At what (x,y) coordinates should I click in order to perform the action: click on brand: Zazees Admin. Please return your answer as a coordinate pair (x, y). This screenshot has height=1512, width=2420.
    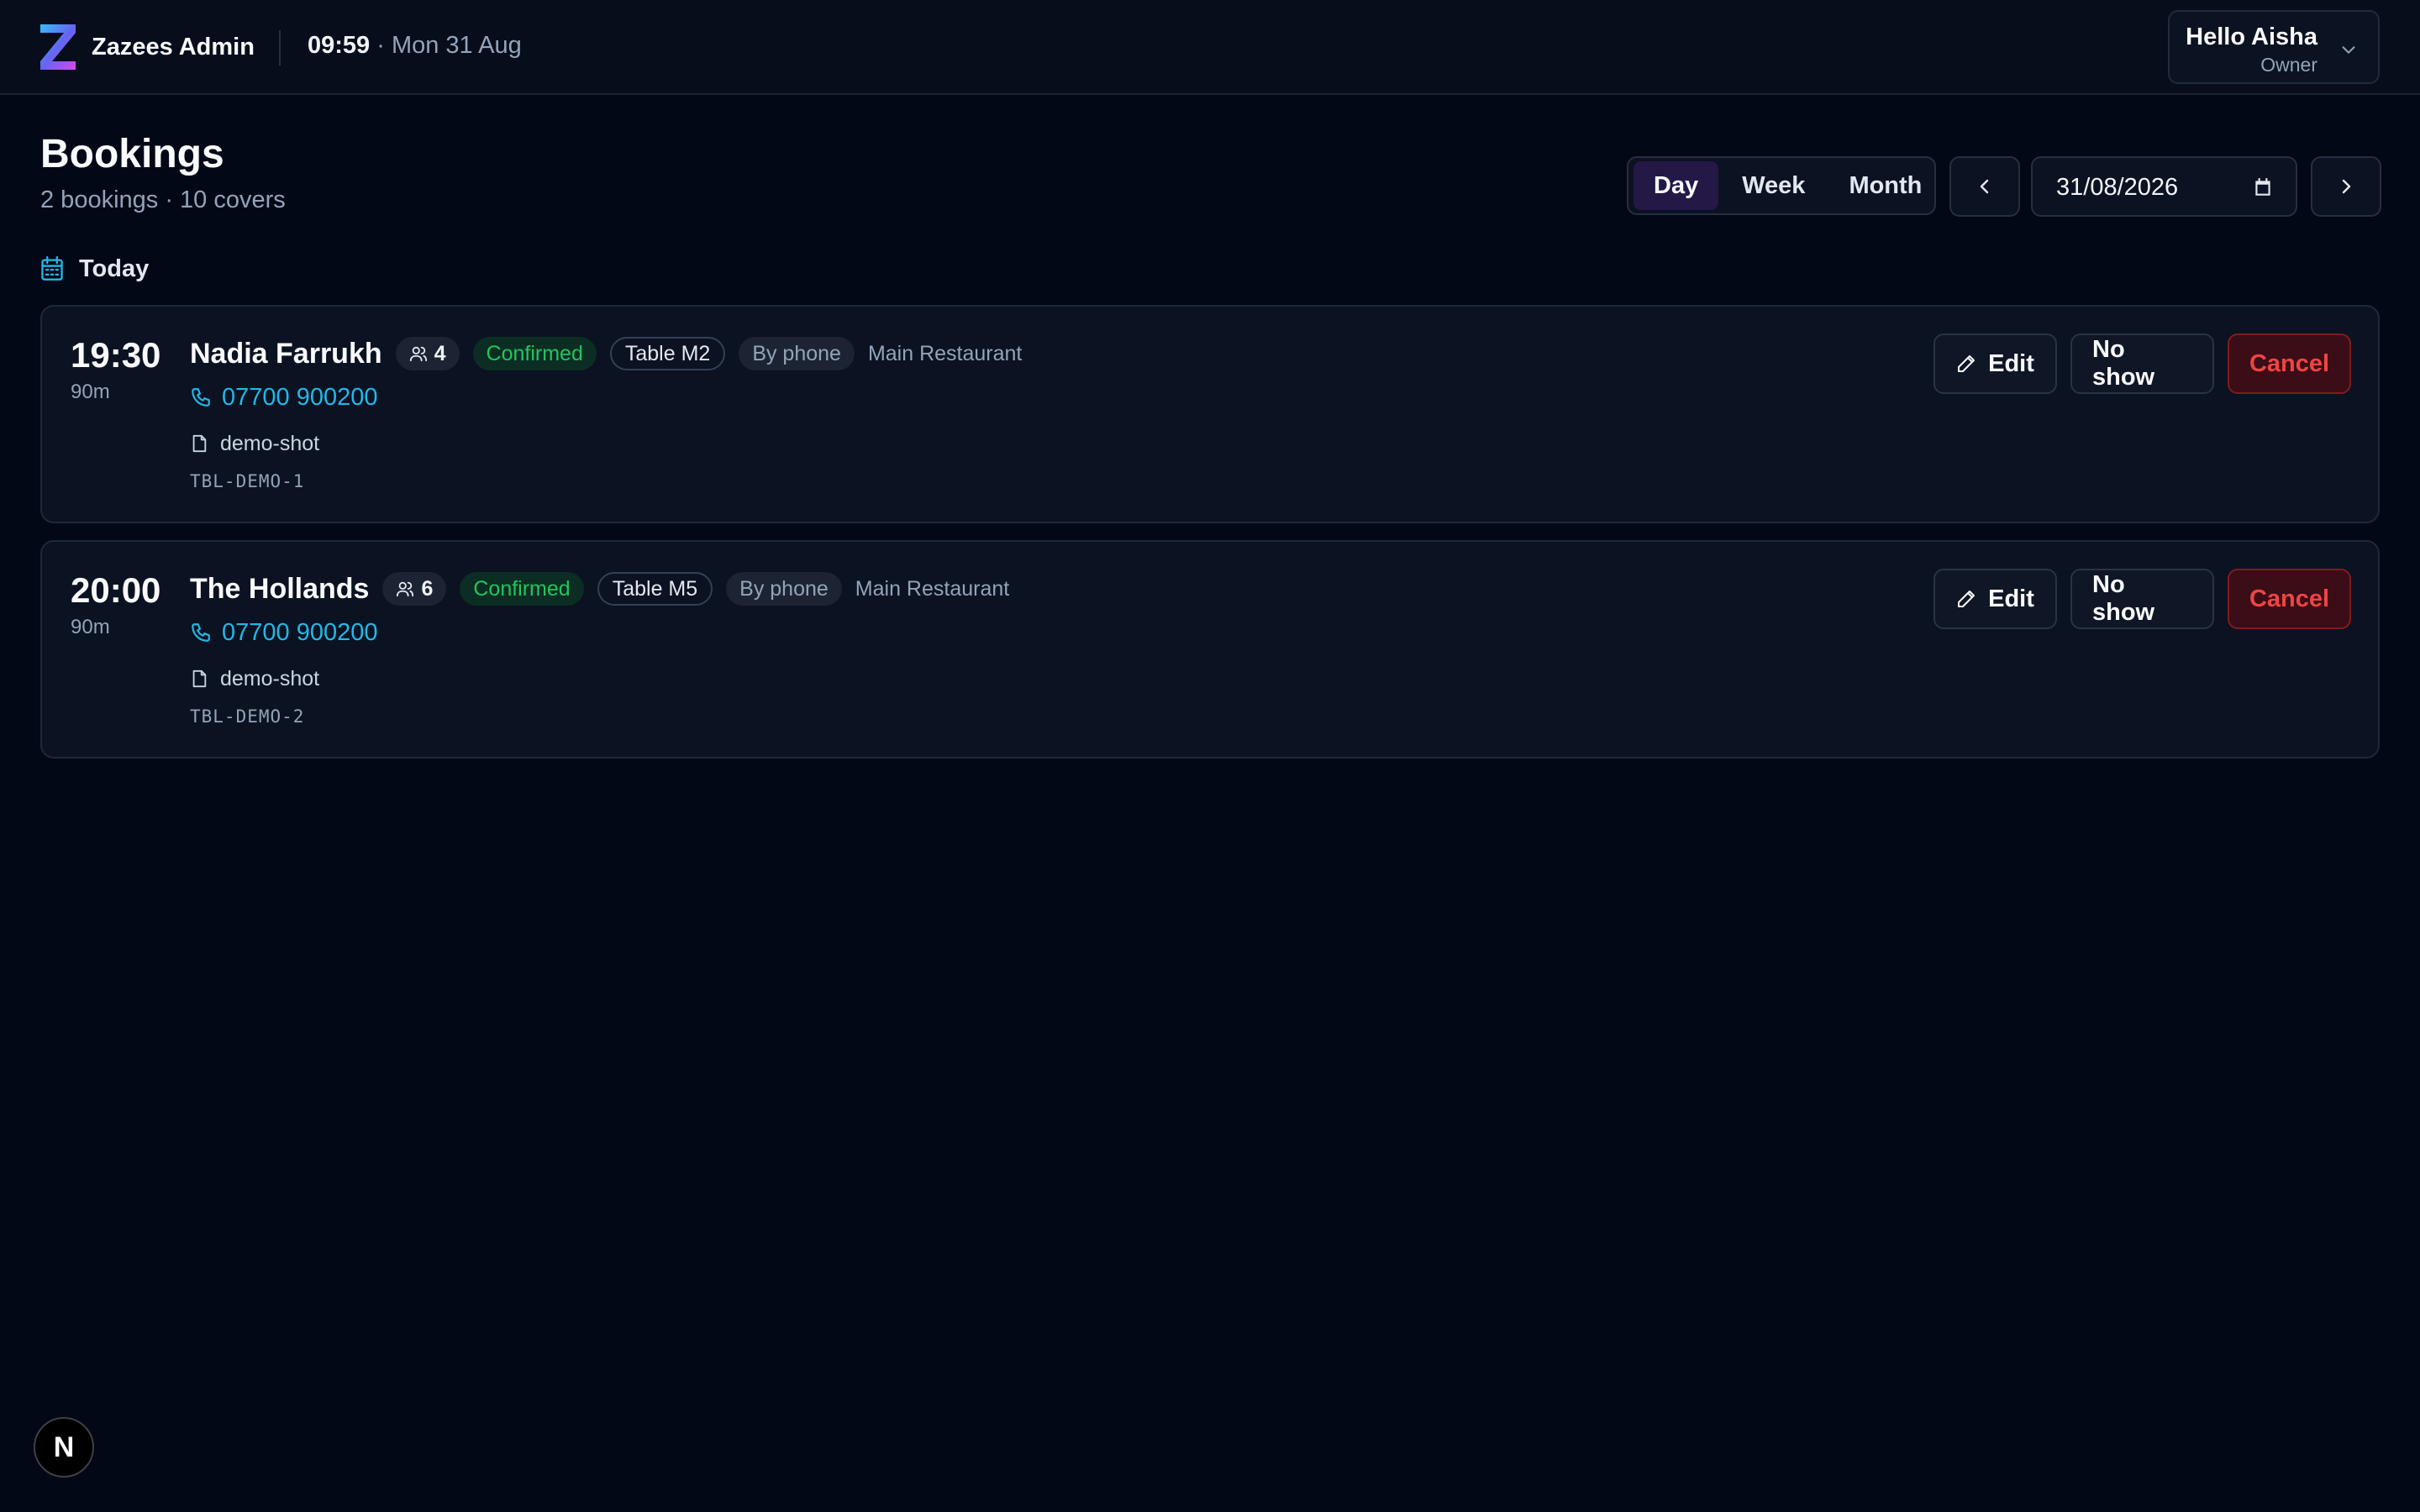
    Looking at the image, I should click on (147, 47).